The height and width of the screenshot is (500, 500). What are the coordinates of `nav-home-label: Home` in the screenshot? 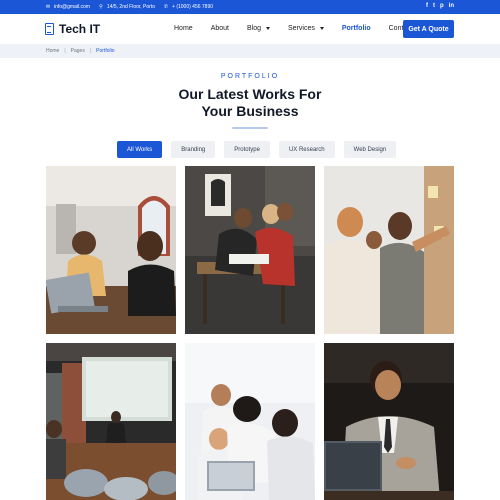 It's located at (183, 28).